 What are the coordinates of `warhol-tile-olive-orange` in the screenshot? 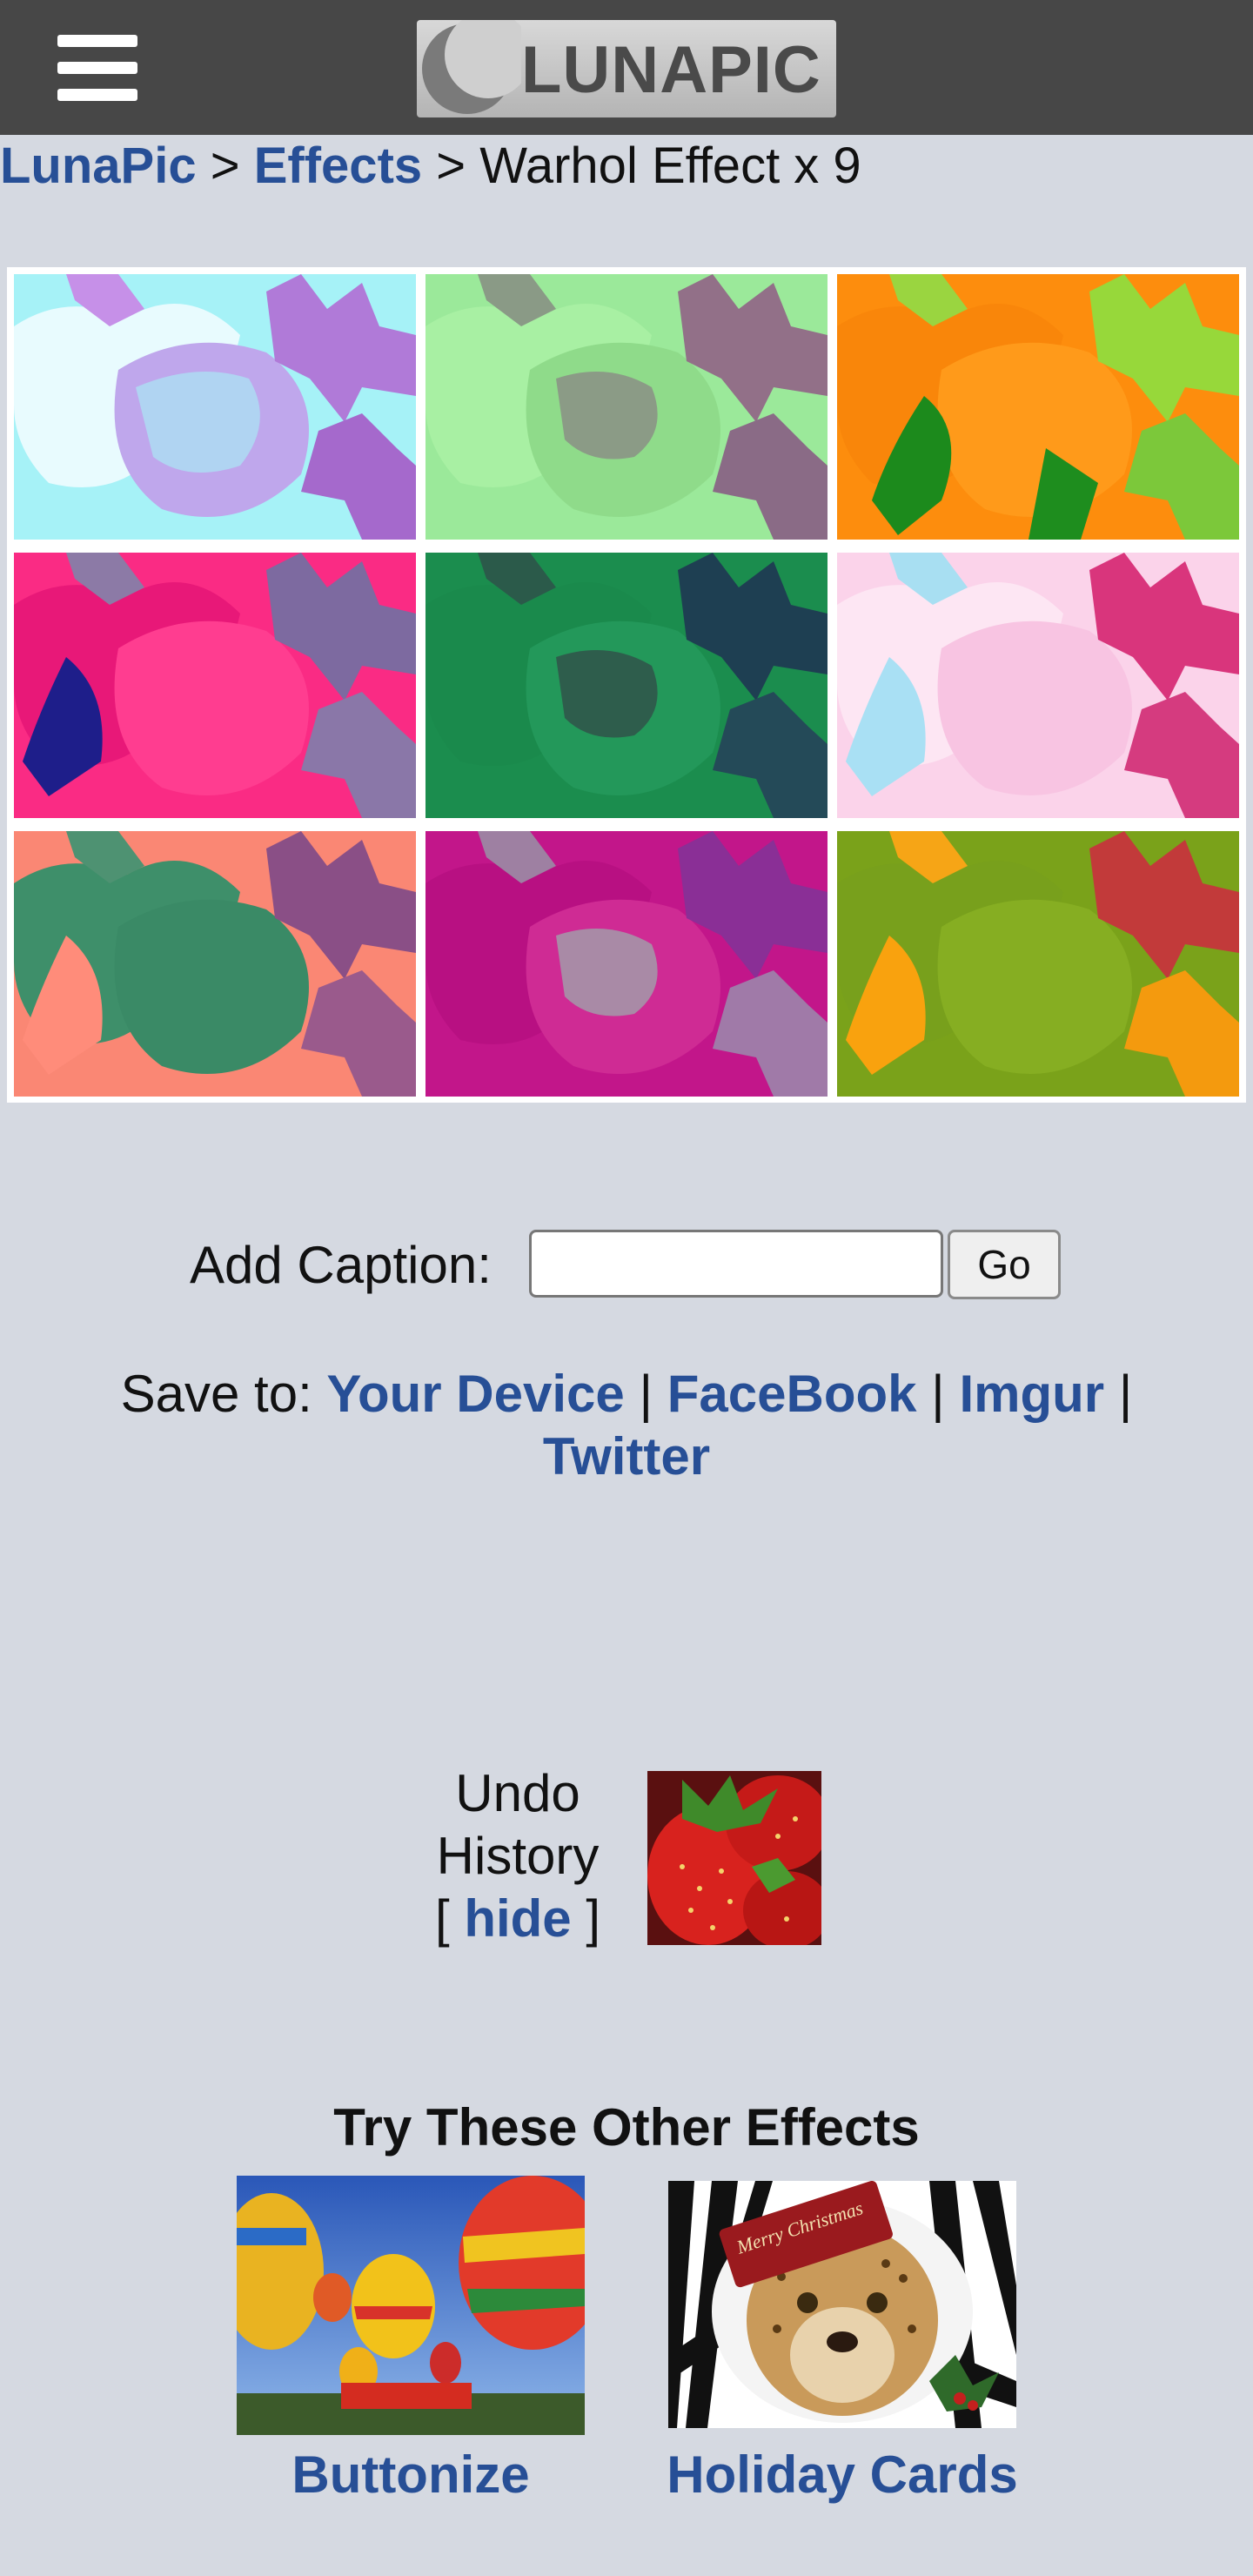 It's located at (1038, 964).